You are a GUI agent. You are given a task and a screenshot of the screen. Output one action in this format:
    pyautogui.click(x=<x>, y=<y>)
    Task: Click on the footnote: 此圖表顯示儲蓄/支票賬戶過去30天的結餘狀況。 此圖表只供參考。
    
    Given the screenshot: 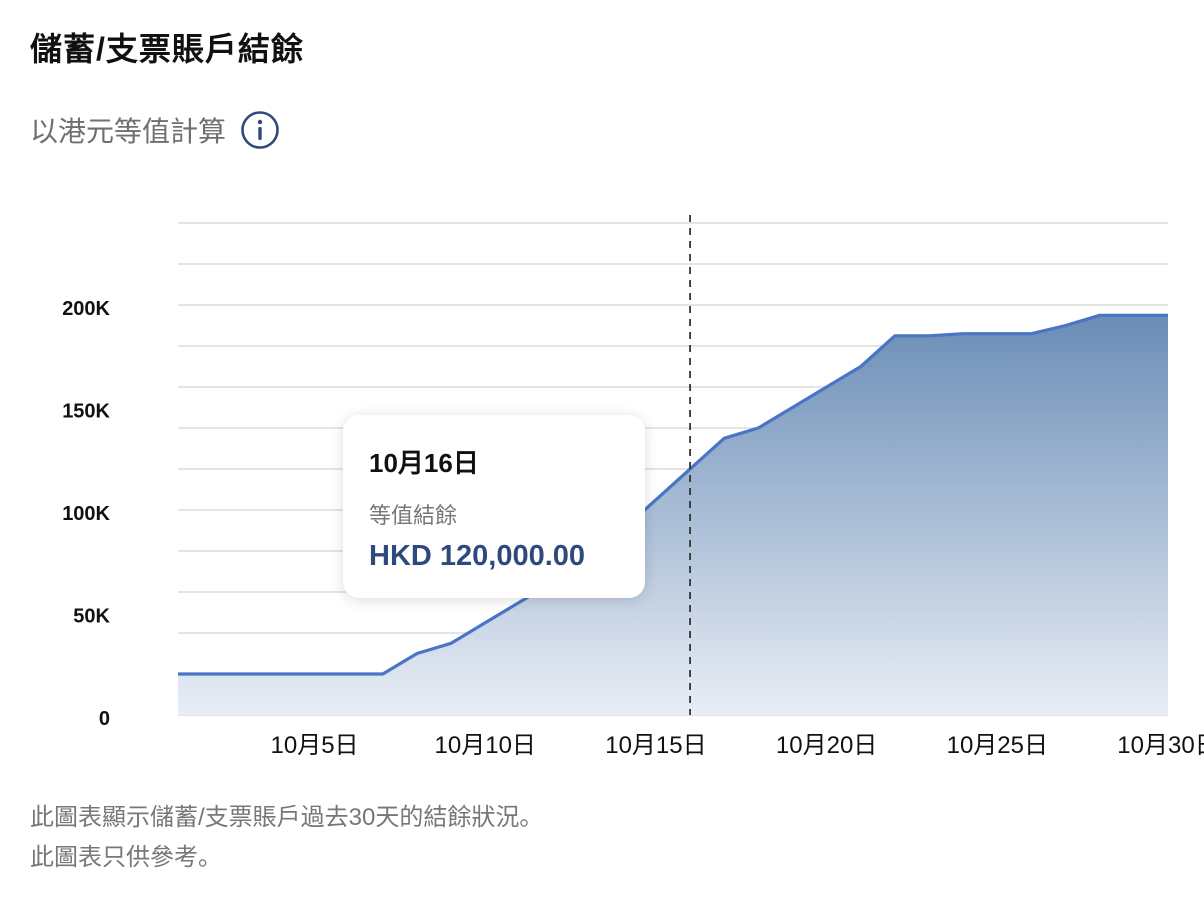 What is the action you would take?
    pyautogui.click(x=286, y=838)
    